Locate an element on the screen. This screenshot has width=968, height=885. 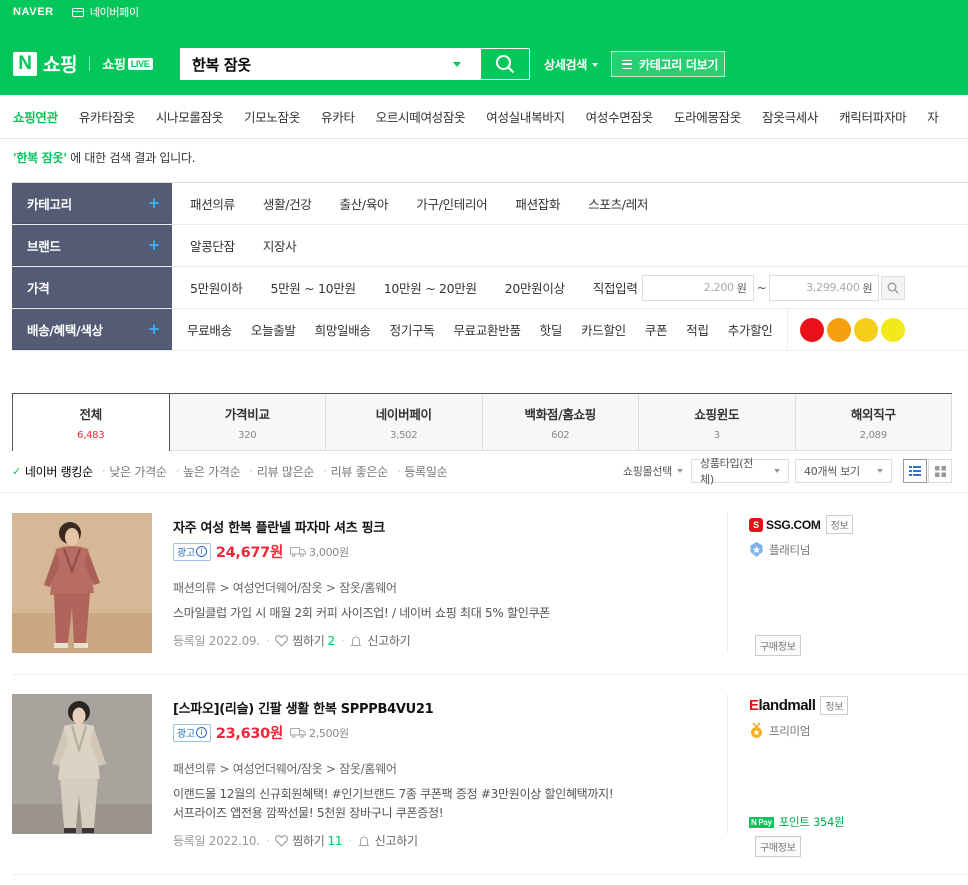
filter-option: 카드할인 is located at coordinates (603, 329).